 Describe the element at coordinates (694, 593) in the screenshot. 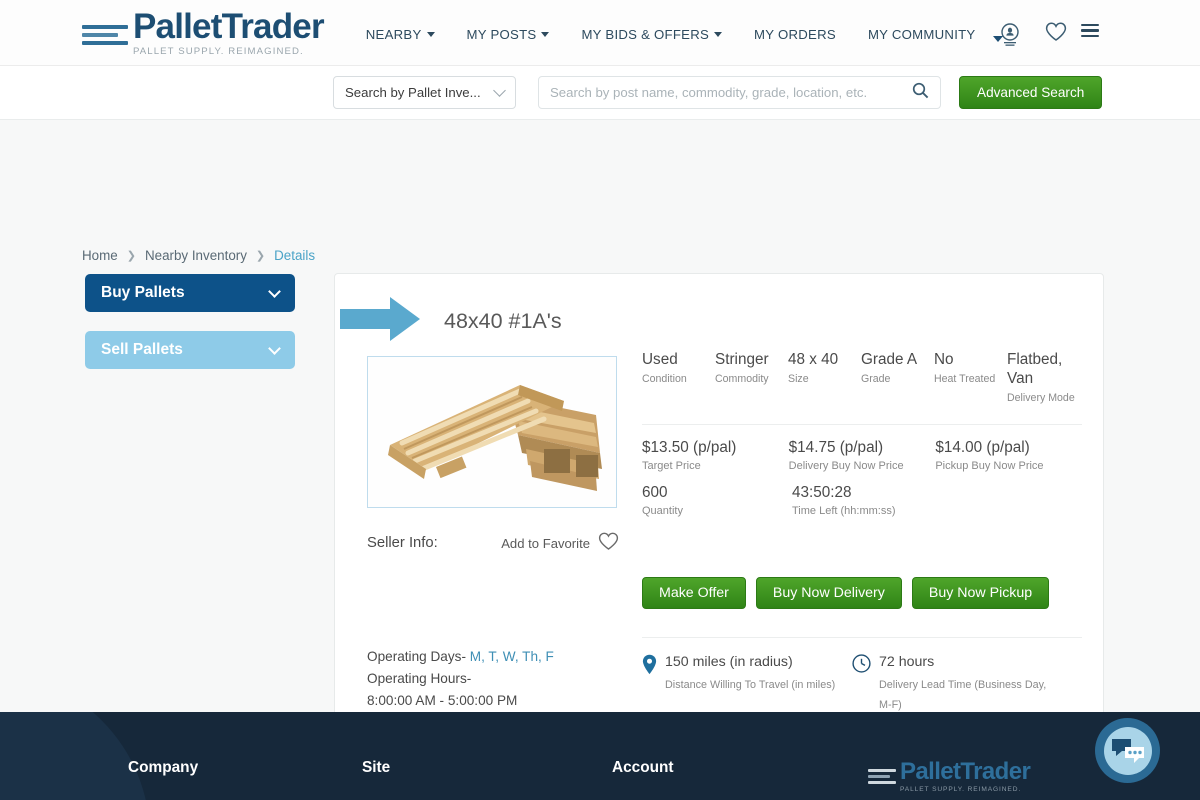

I see `make-offer-button: Make Offer` at that location.